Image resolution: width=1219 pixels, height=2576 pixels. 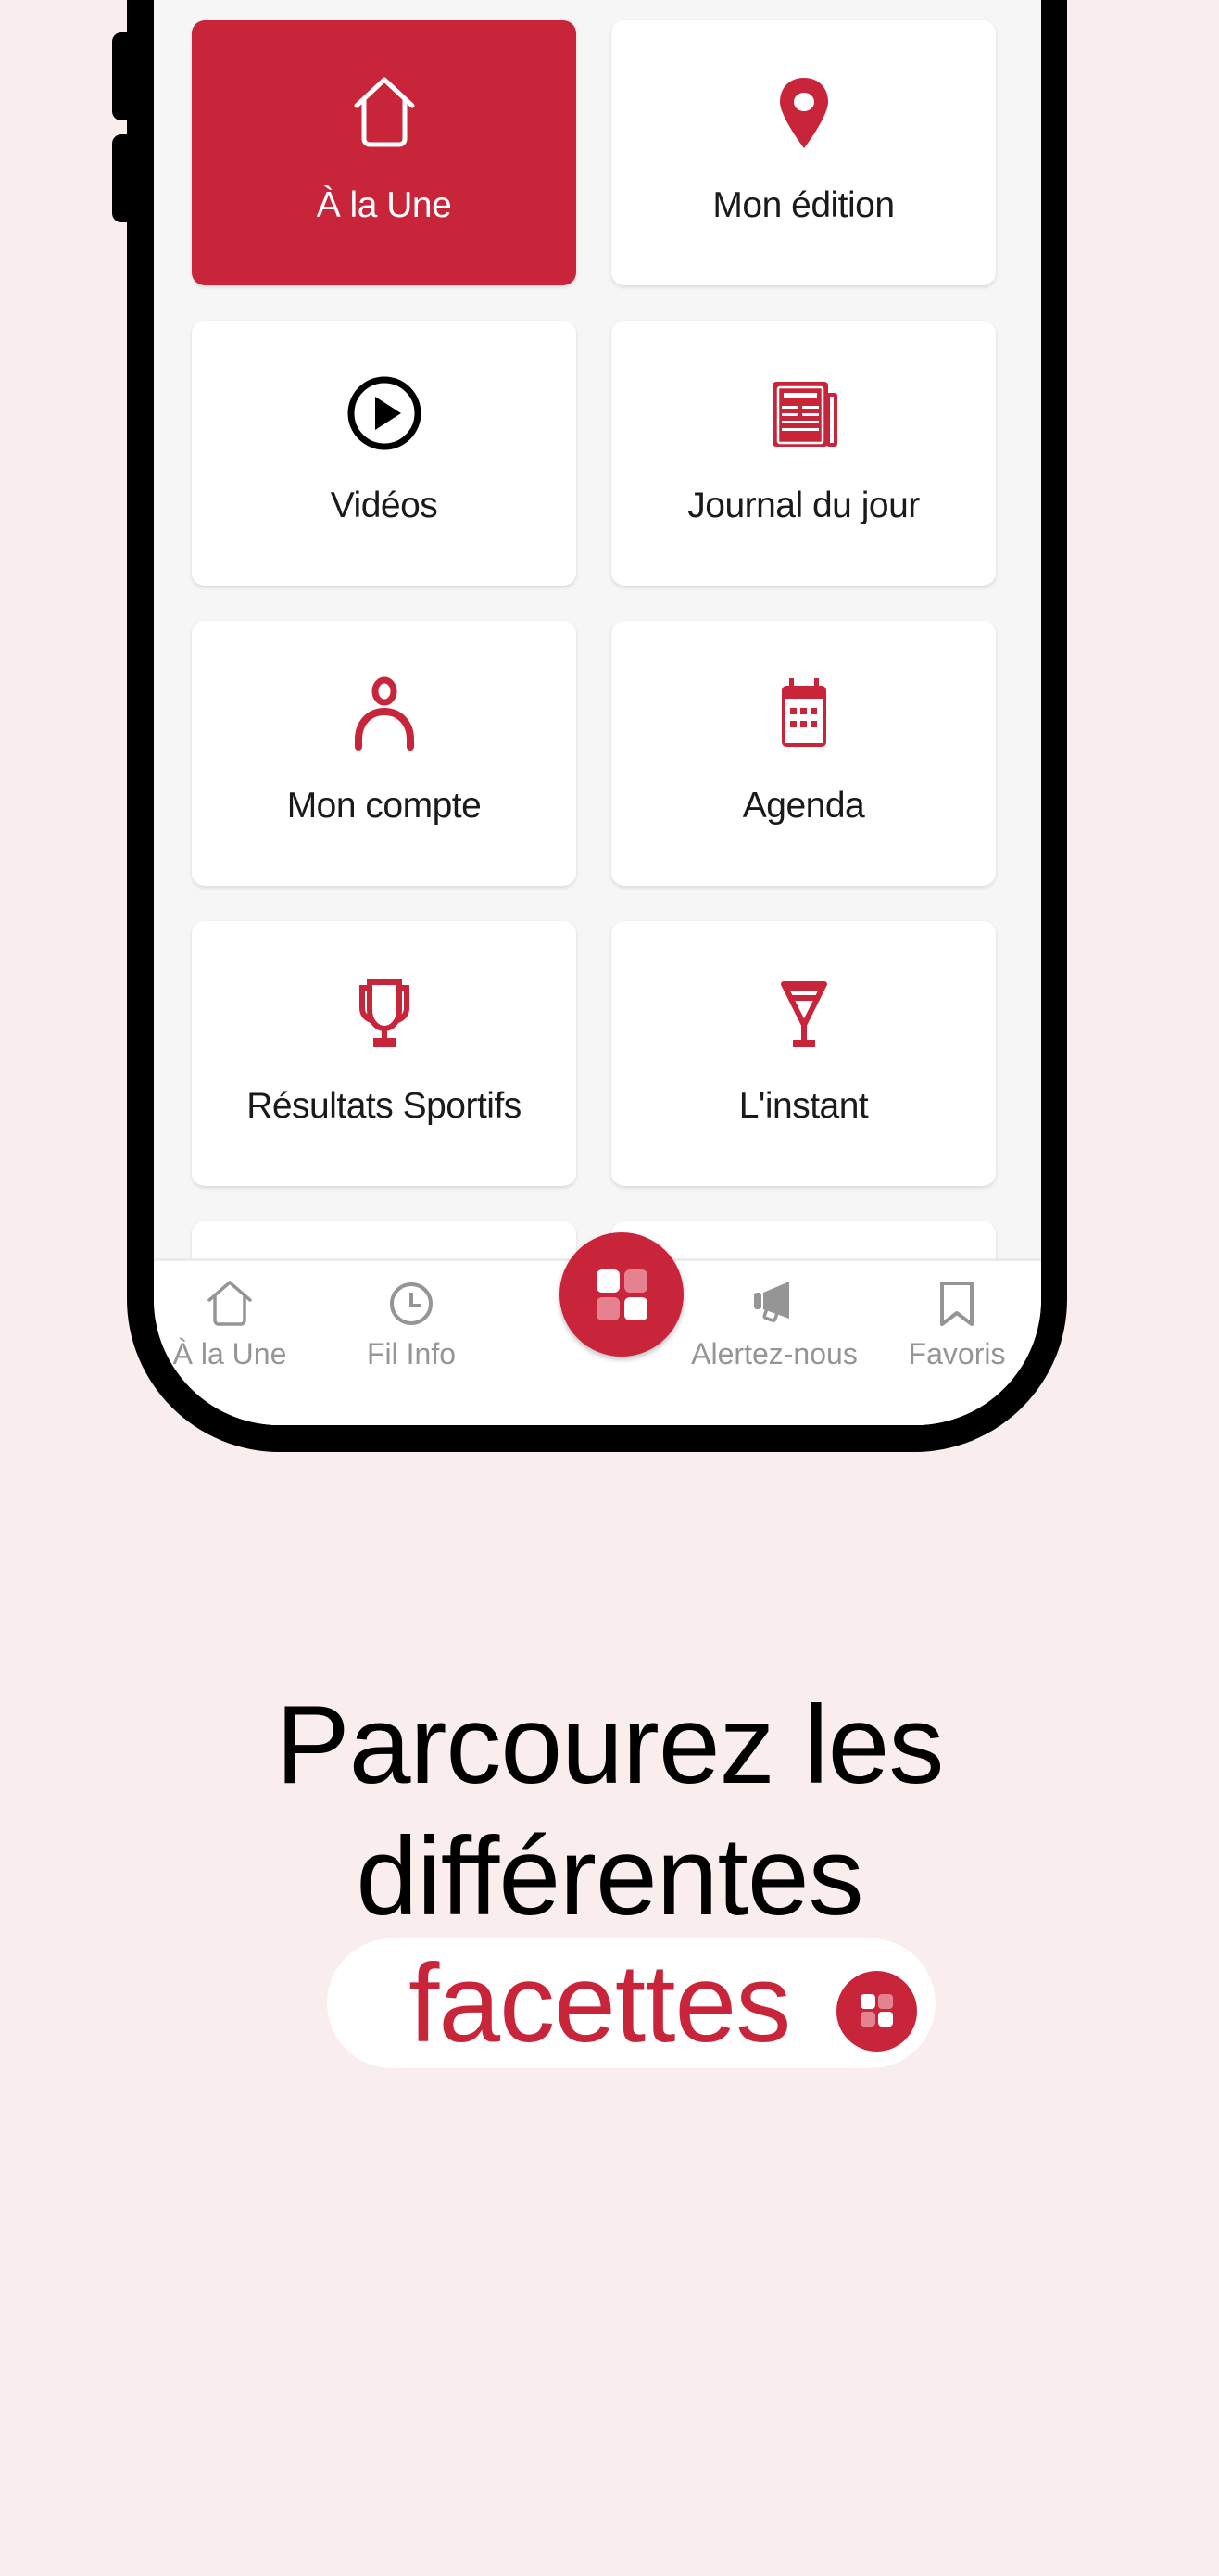 I want to click on tile-label: Journal du jour, so click(x=803, y=506).